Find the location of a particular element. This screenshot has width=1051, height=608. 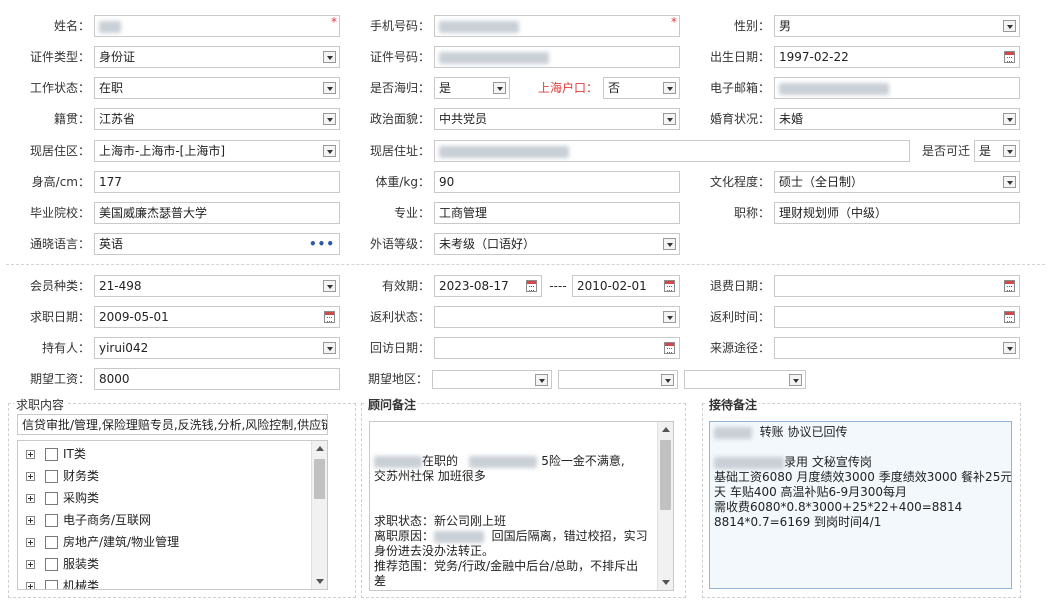

more-options-icon: ••• is located at coordinates (322, 244).